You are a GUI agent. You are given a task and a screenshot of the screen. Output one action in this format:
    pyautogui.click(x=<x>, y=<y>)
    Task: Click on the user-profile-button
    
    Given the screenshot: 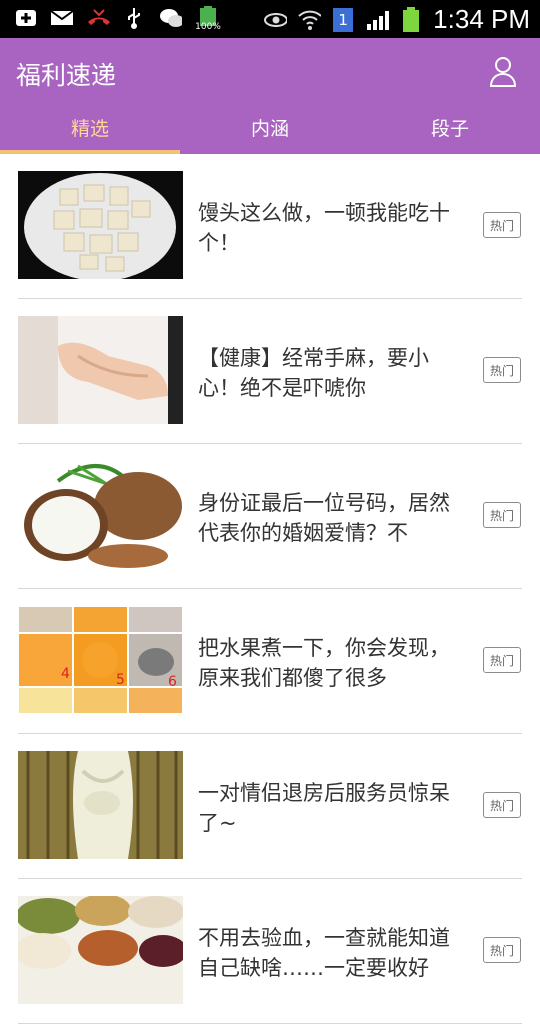 What is the action you would take?
    pyautogui.click(x=503, y=71)
    